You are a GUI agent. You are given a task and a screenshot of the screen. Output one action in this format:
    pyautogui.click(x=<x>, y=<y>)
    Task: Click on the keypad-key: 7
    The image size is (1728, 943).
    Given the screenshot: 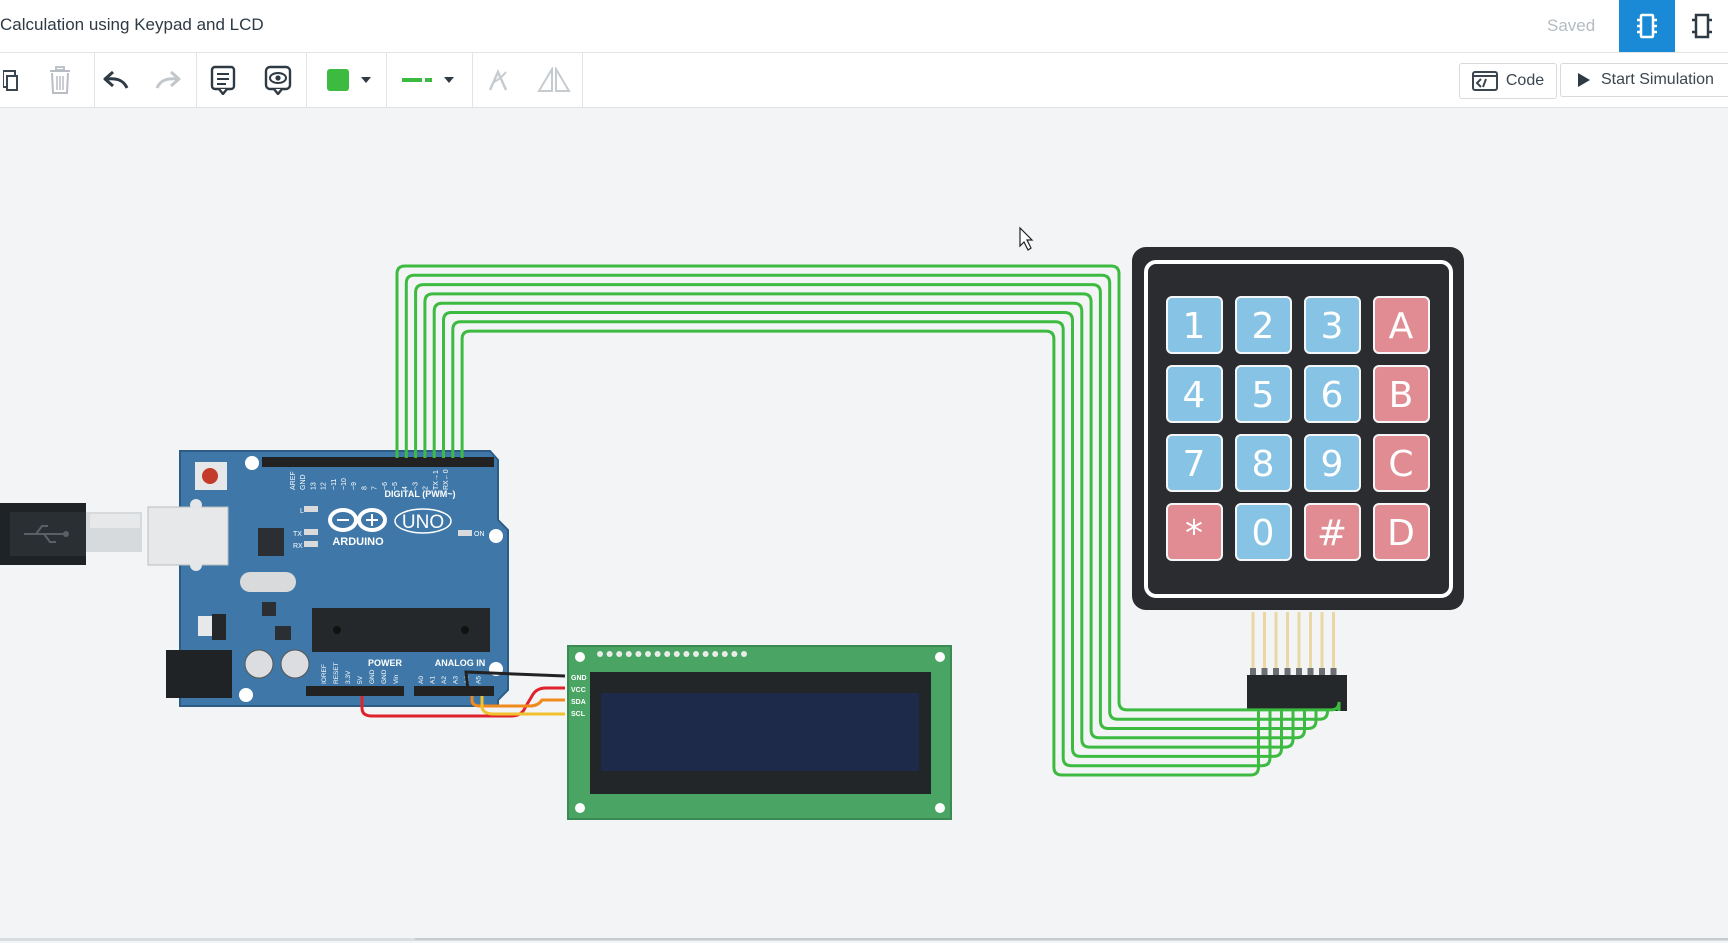 What is the action you would take?
    pyautogui.click(x=1194, y=463)
    